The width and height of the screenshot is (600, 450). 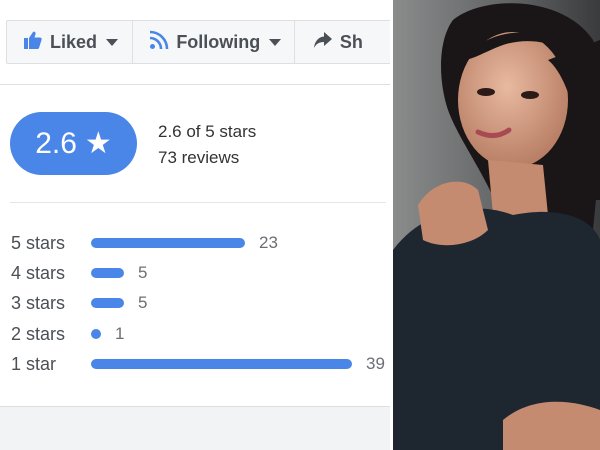 I want to click on liked-button: Liked, so click(x=70, y=42).